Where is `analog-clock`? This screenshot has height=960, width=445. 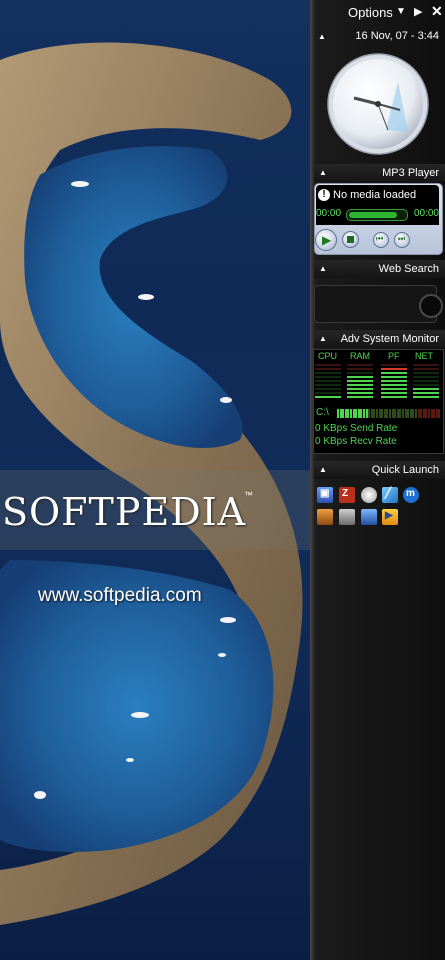 analog-clock is located at coordinates (378, 104).